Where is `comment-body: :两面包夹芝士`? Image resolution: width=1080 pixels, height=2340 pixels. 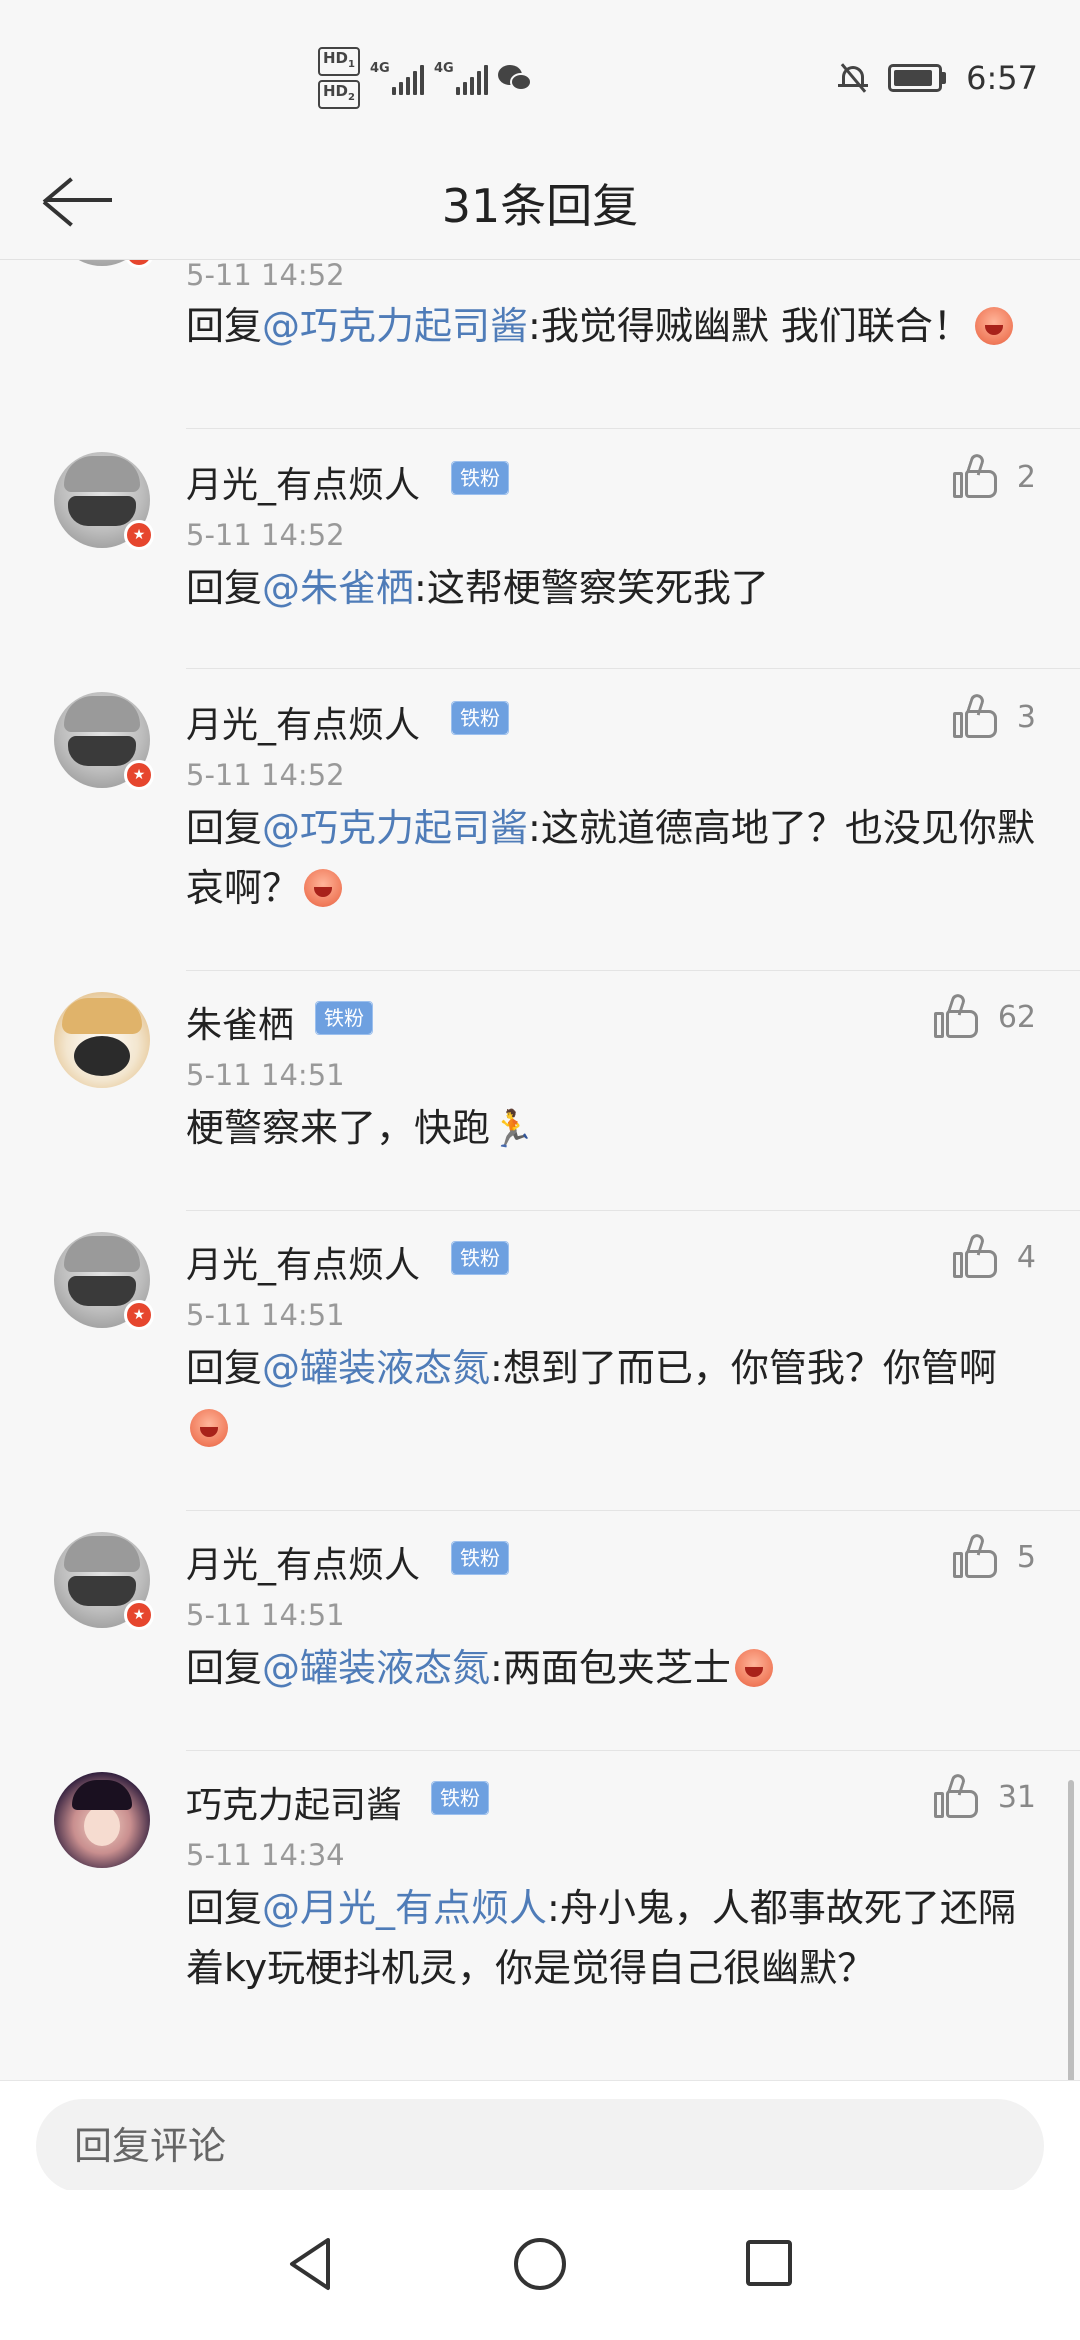
comment-body: :两面包夹芝士 is located at coordinates (610, 1668).